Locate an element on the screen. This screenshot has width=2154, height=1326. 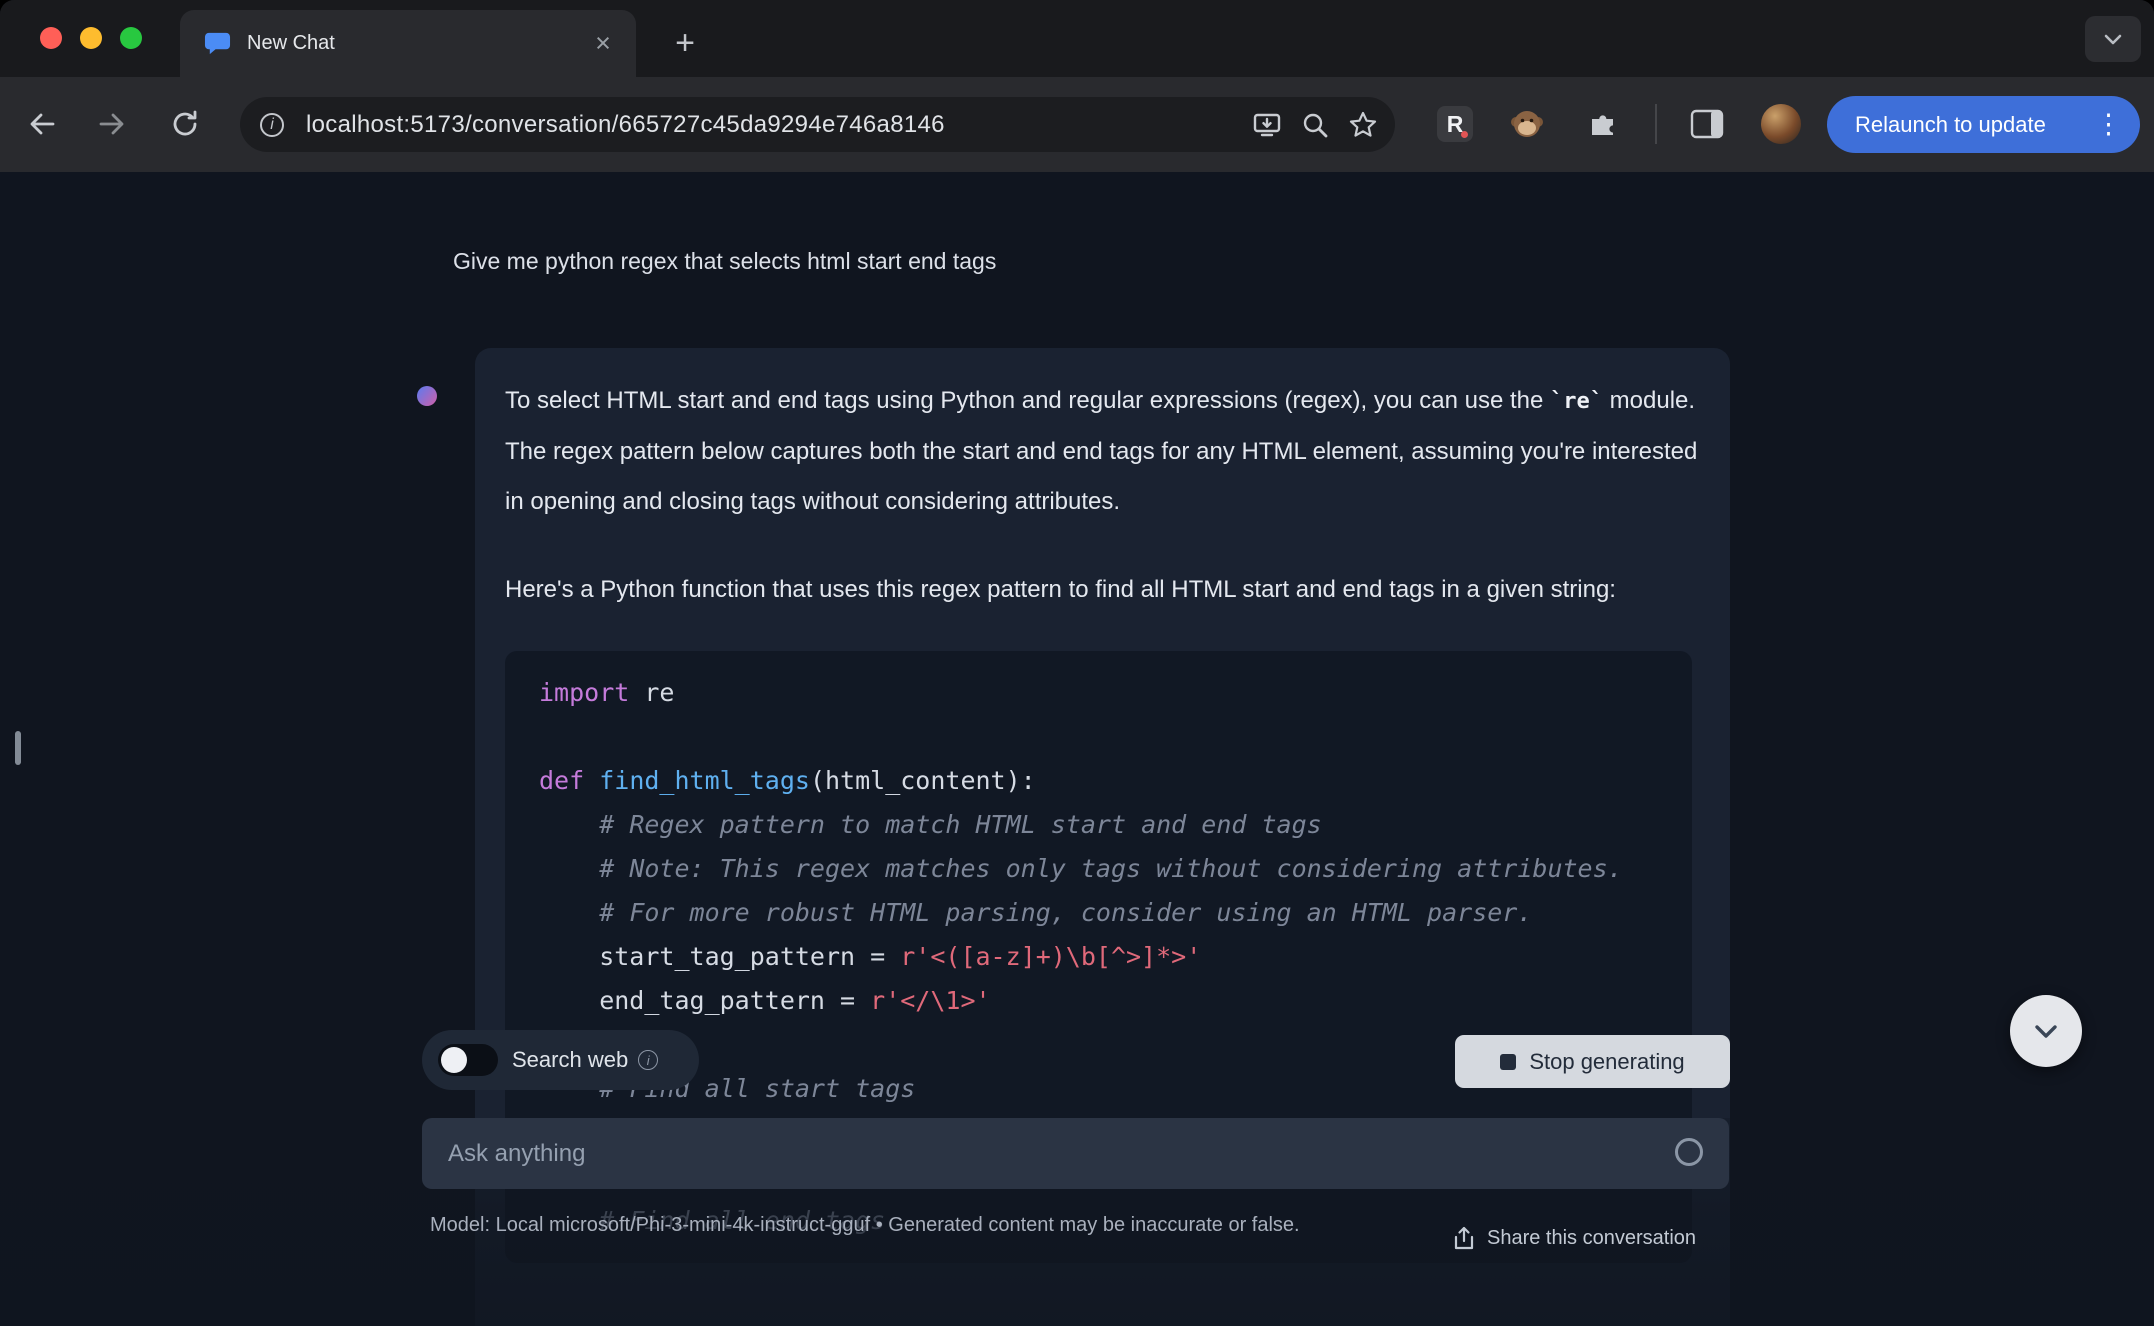
reload-icon is located at coordinates (185, 123).